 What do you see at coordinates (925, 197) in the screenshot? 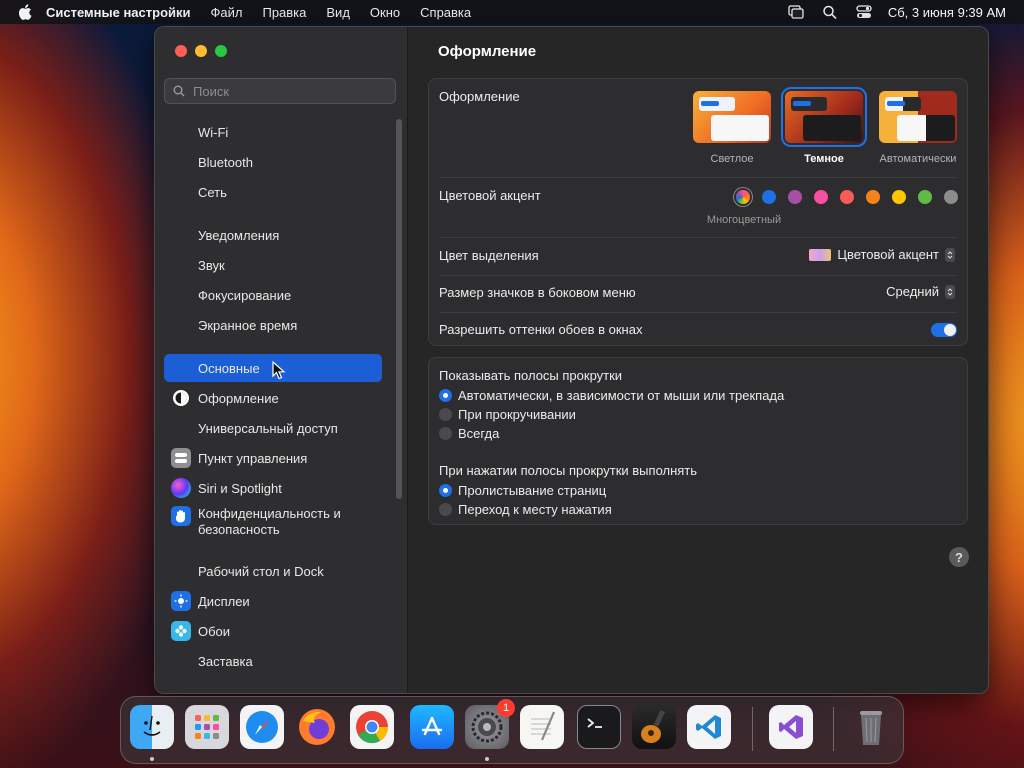
I see `accent-green-swatch` at bounding box center [925, 197].